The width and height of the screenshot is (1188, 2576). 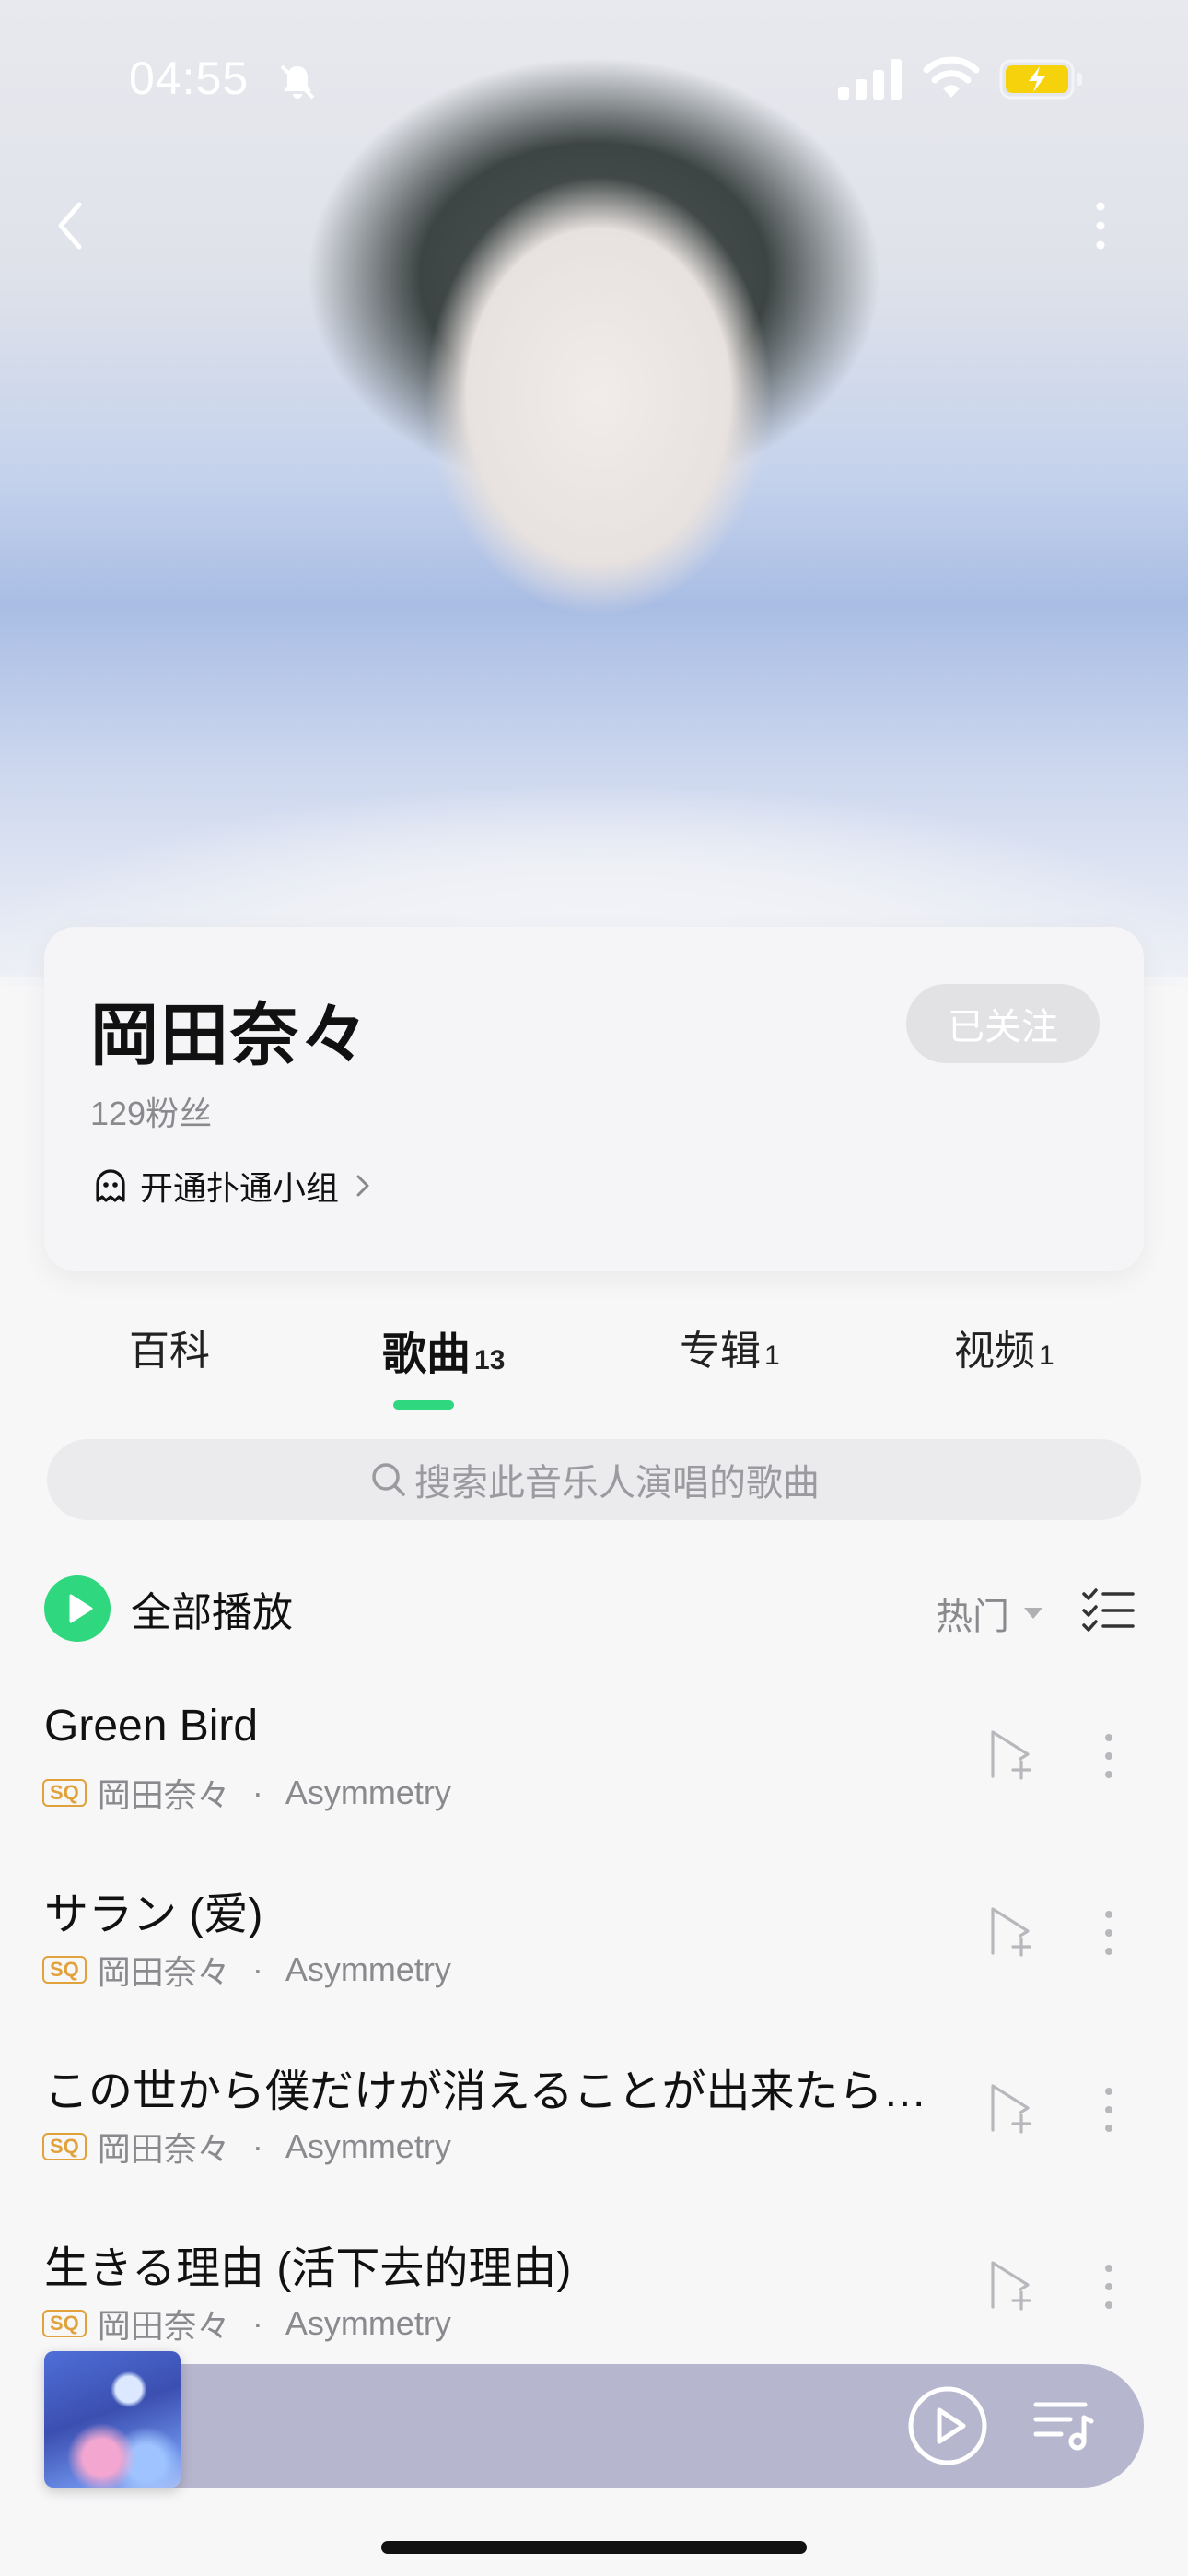 I want to click on open-group-label: 开通扑通小组, so click(x=240, y=1188).